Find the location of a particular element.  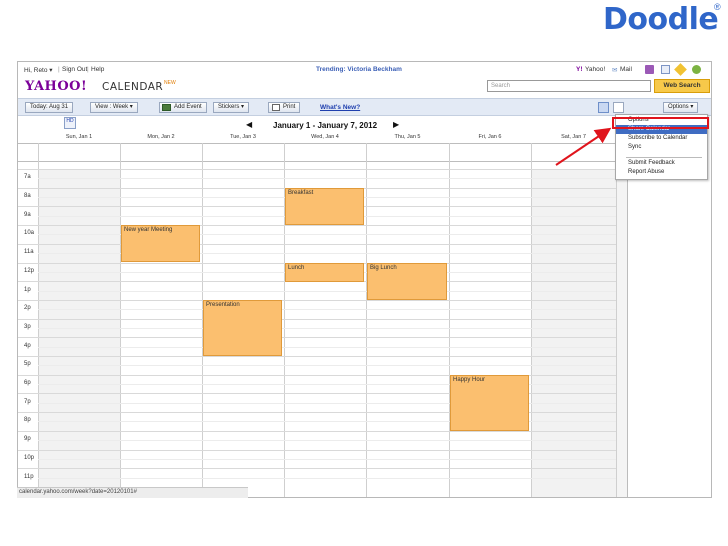

registered-mark: ® is located at coordinates (717, 7).